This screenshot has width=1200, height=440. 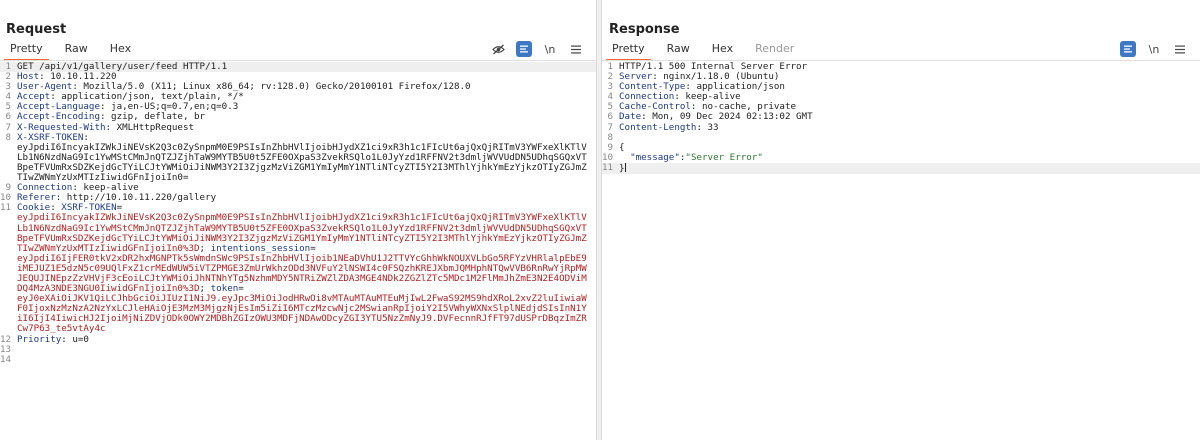 I want to click on response-tab-pretty: Pretty, so click(x=629, y=52).